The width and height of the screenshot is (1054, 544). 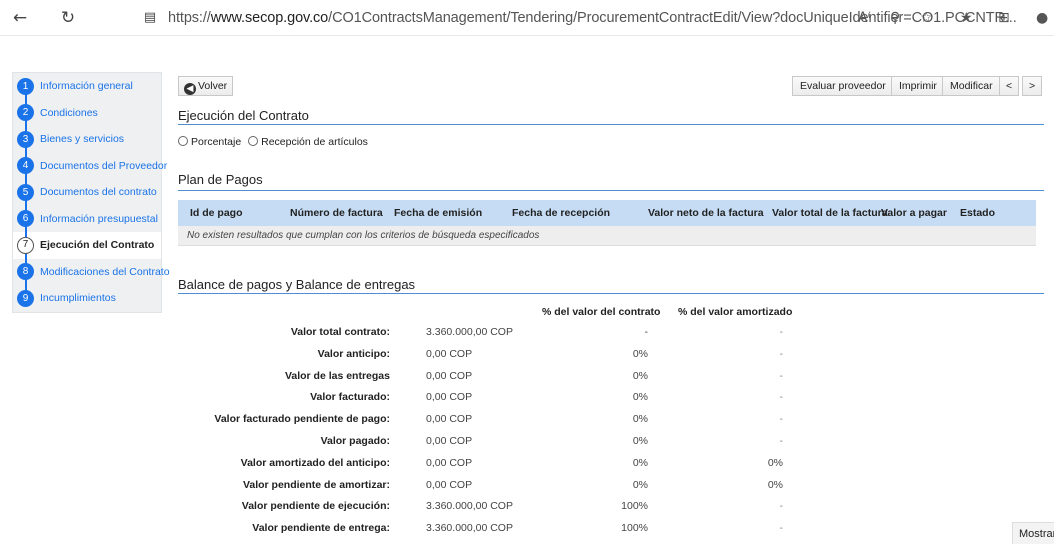 What do you see at coordinates (1036, 534) in the screenshot?
I see `show-label: Mostrar` at bounding box center [1036, 534].